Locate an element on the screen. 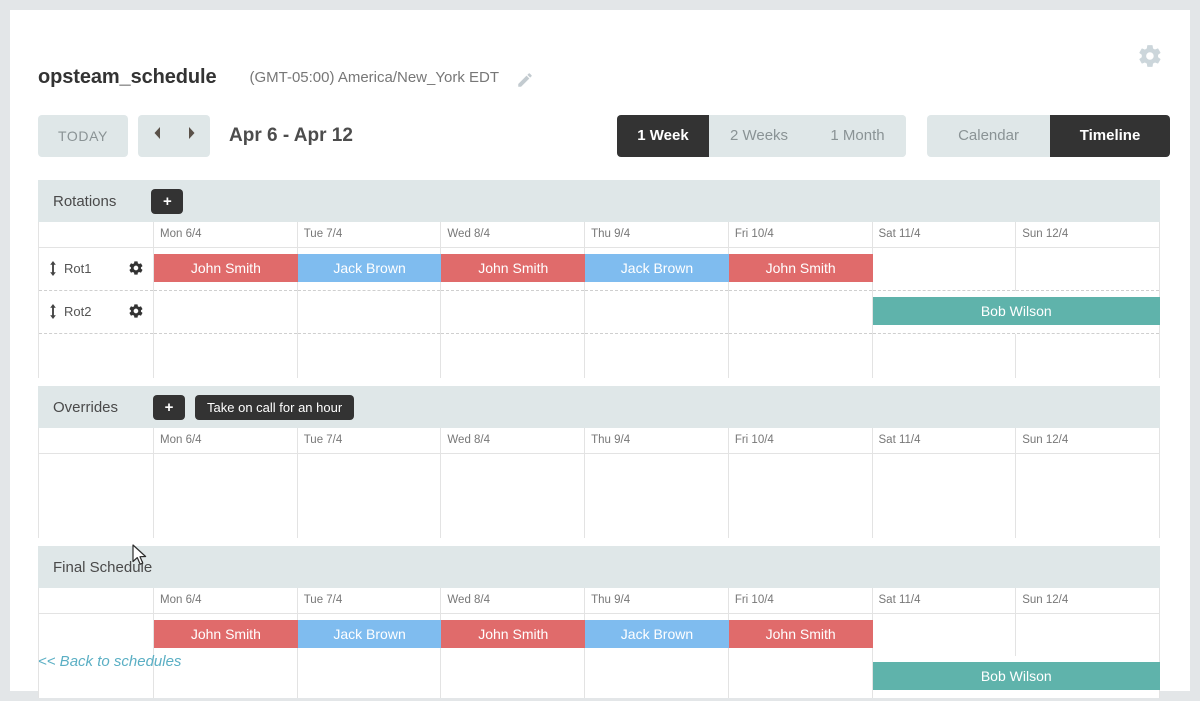 Image resolution: width=1200 pixels, height=701 pixels. range-span-toggle: 1 Week 2 Weeks 1 Month is located at coordinates (761, 136).